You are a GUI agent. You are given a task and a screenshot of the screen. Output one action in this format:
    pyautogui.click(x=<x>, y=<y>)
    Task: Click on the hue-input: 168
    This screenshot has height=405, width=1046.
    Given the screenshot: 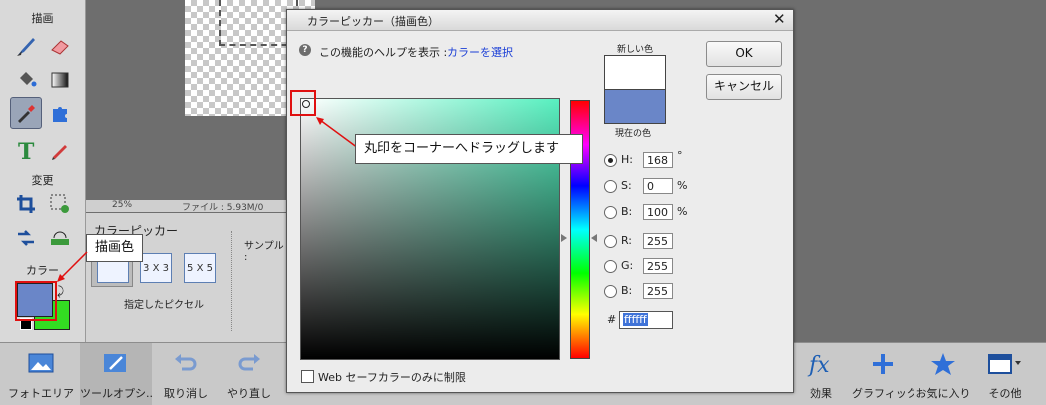 What is the action you would take?
    pyautogui.click(x=658, y=160)
    